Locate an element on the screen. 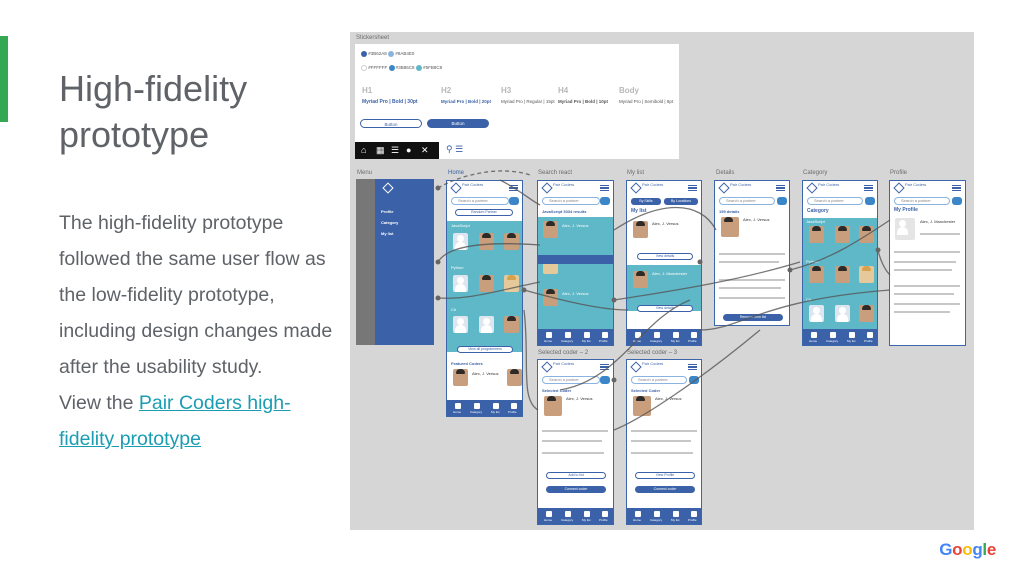  category-title: Category is located at coordinates (818, 211).